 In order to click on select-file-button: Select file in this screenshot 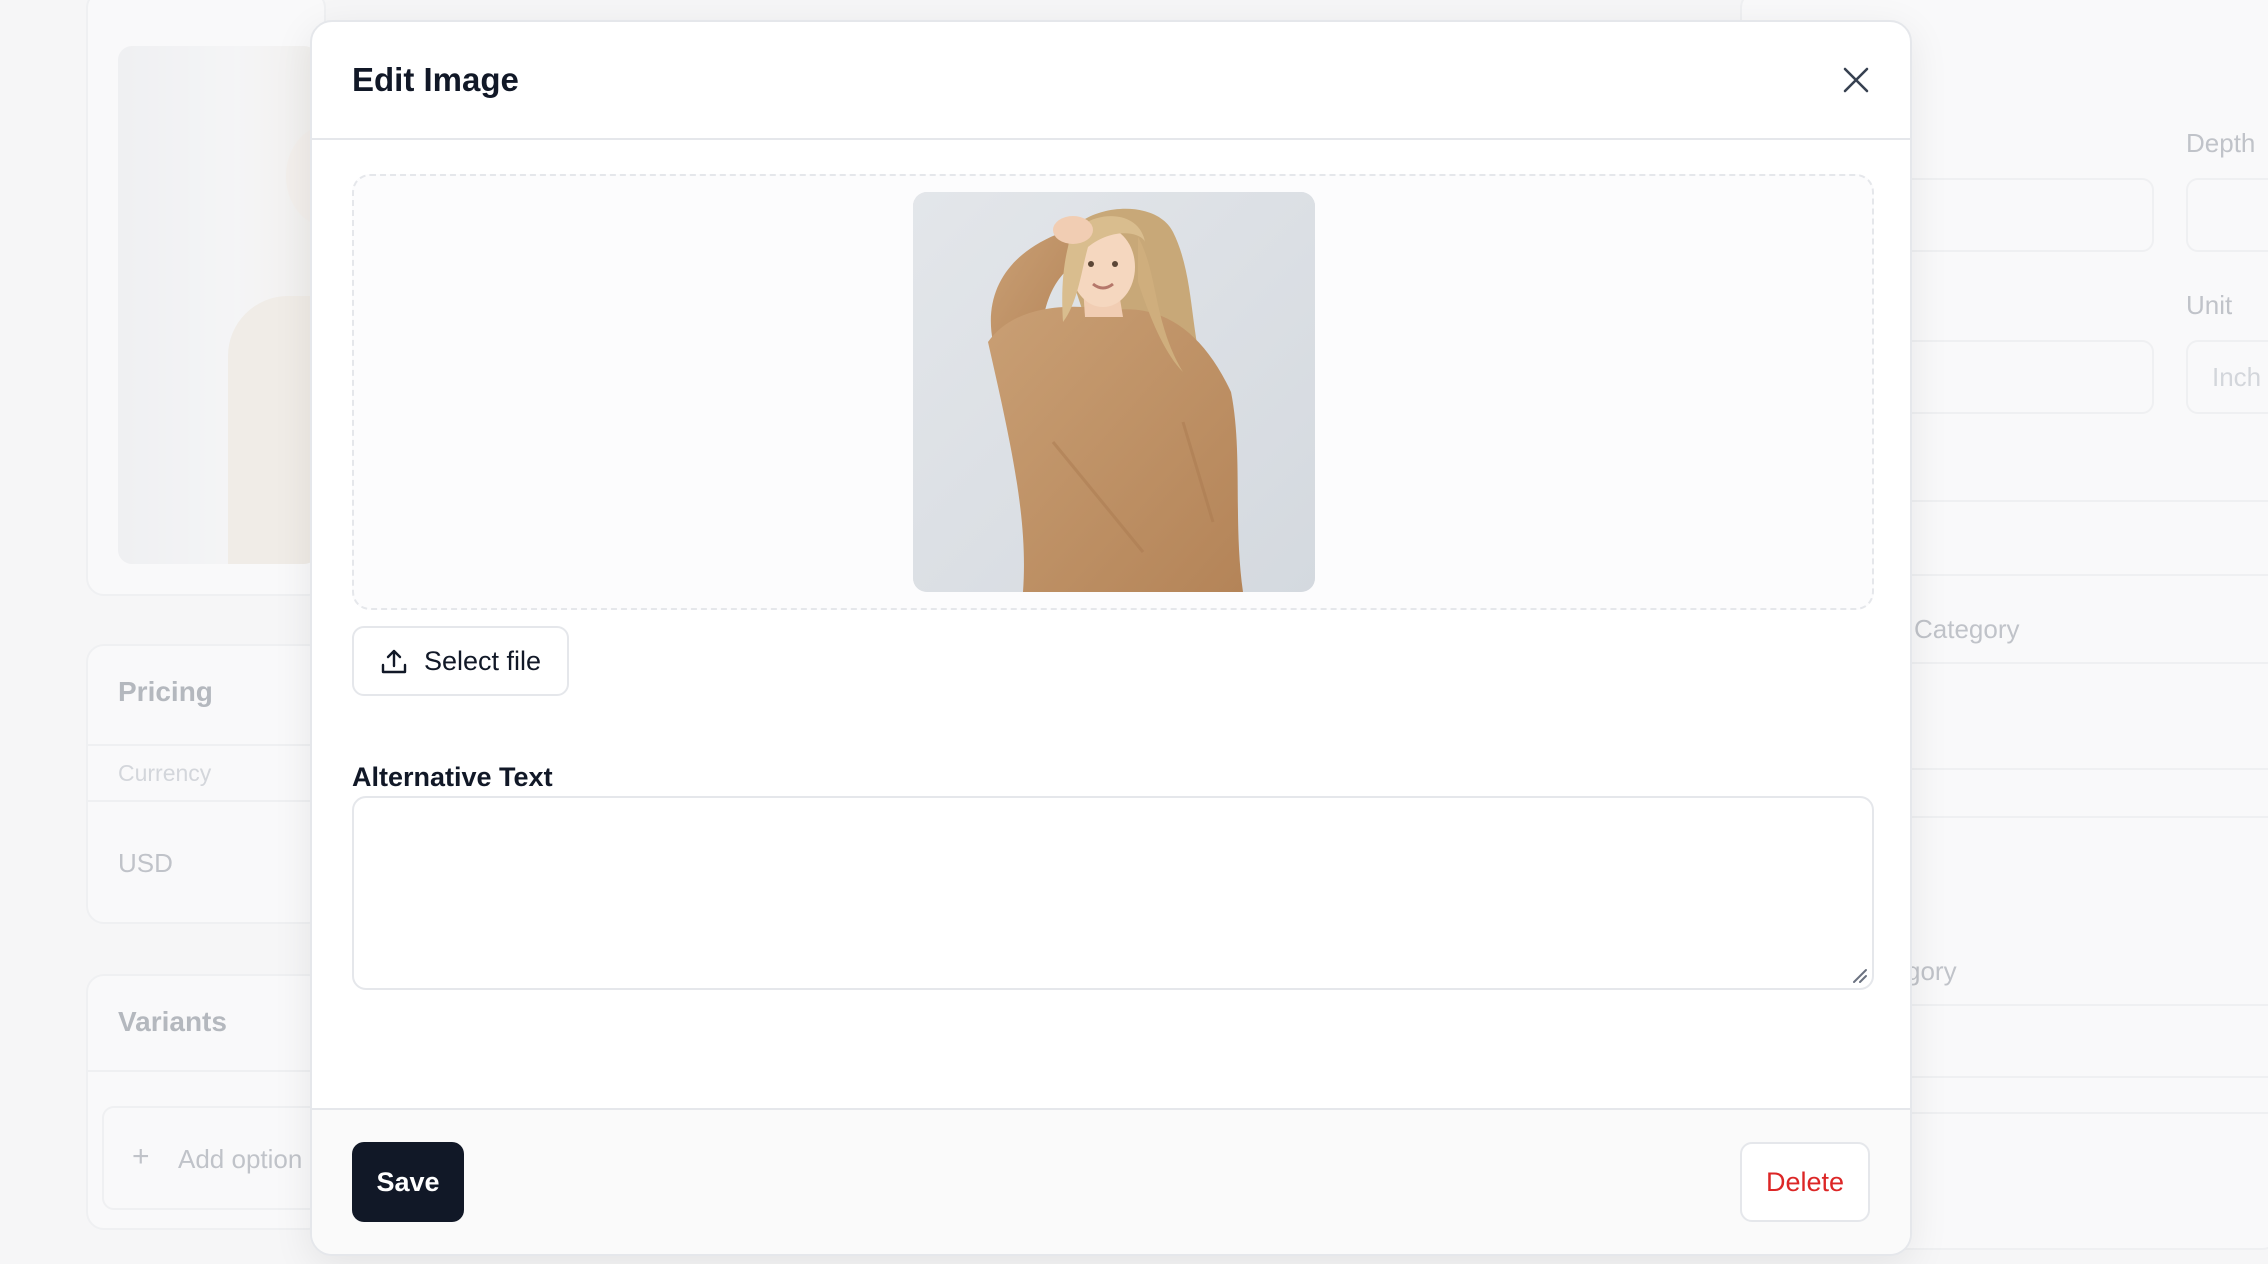, I will do `click(461, 661)`.